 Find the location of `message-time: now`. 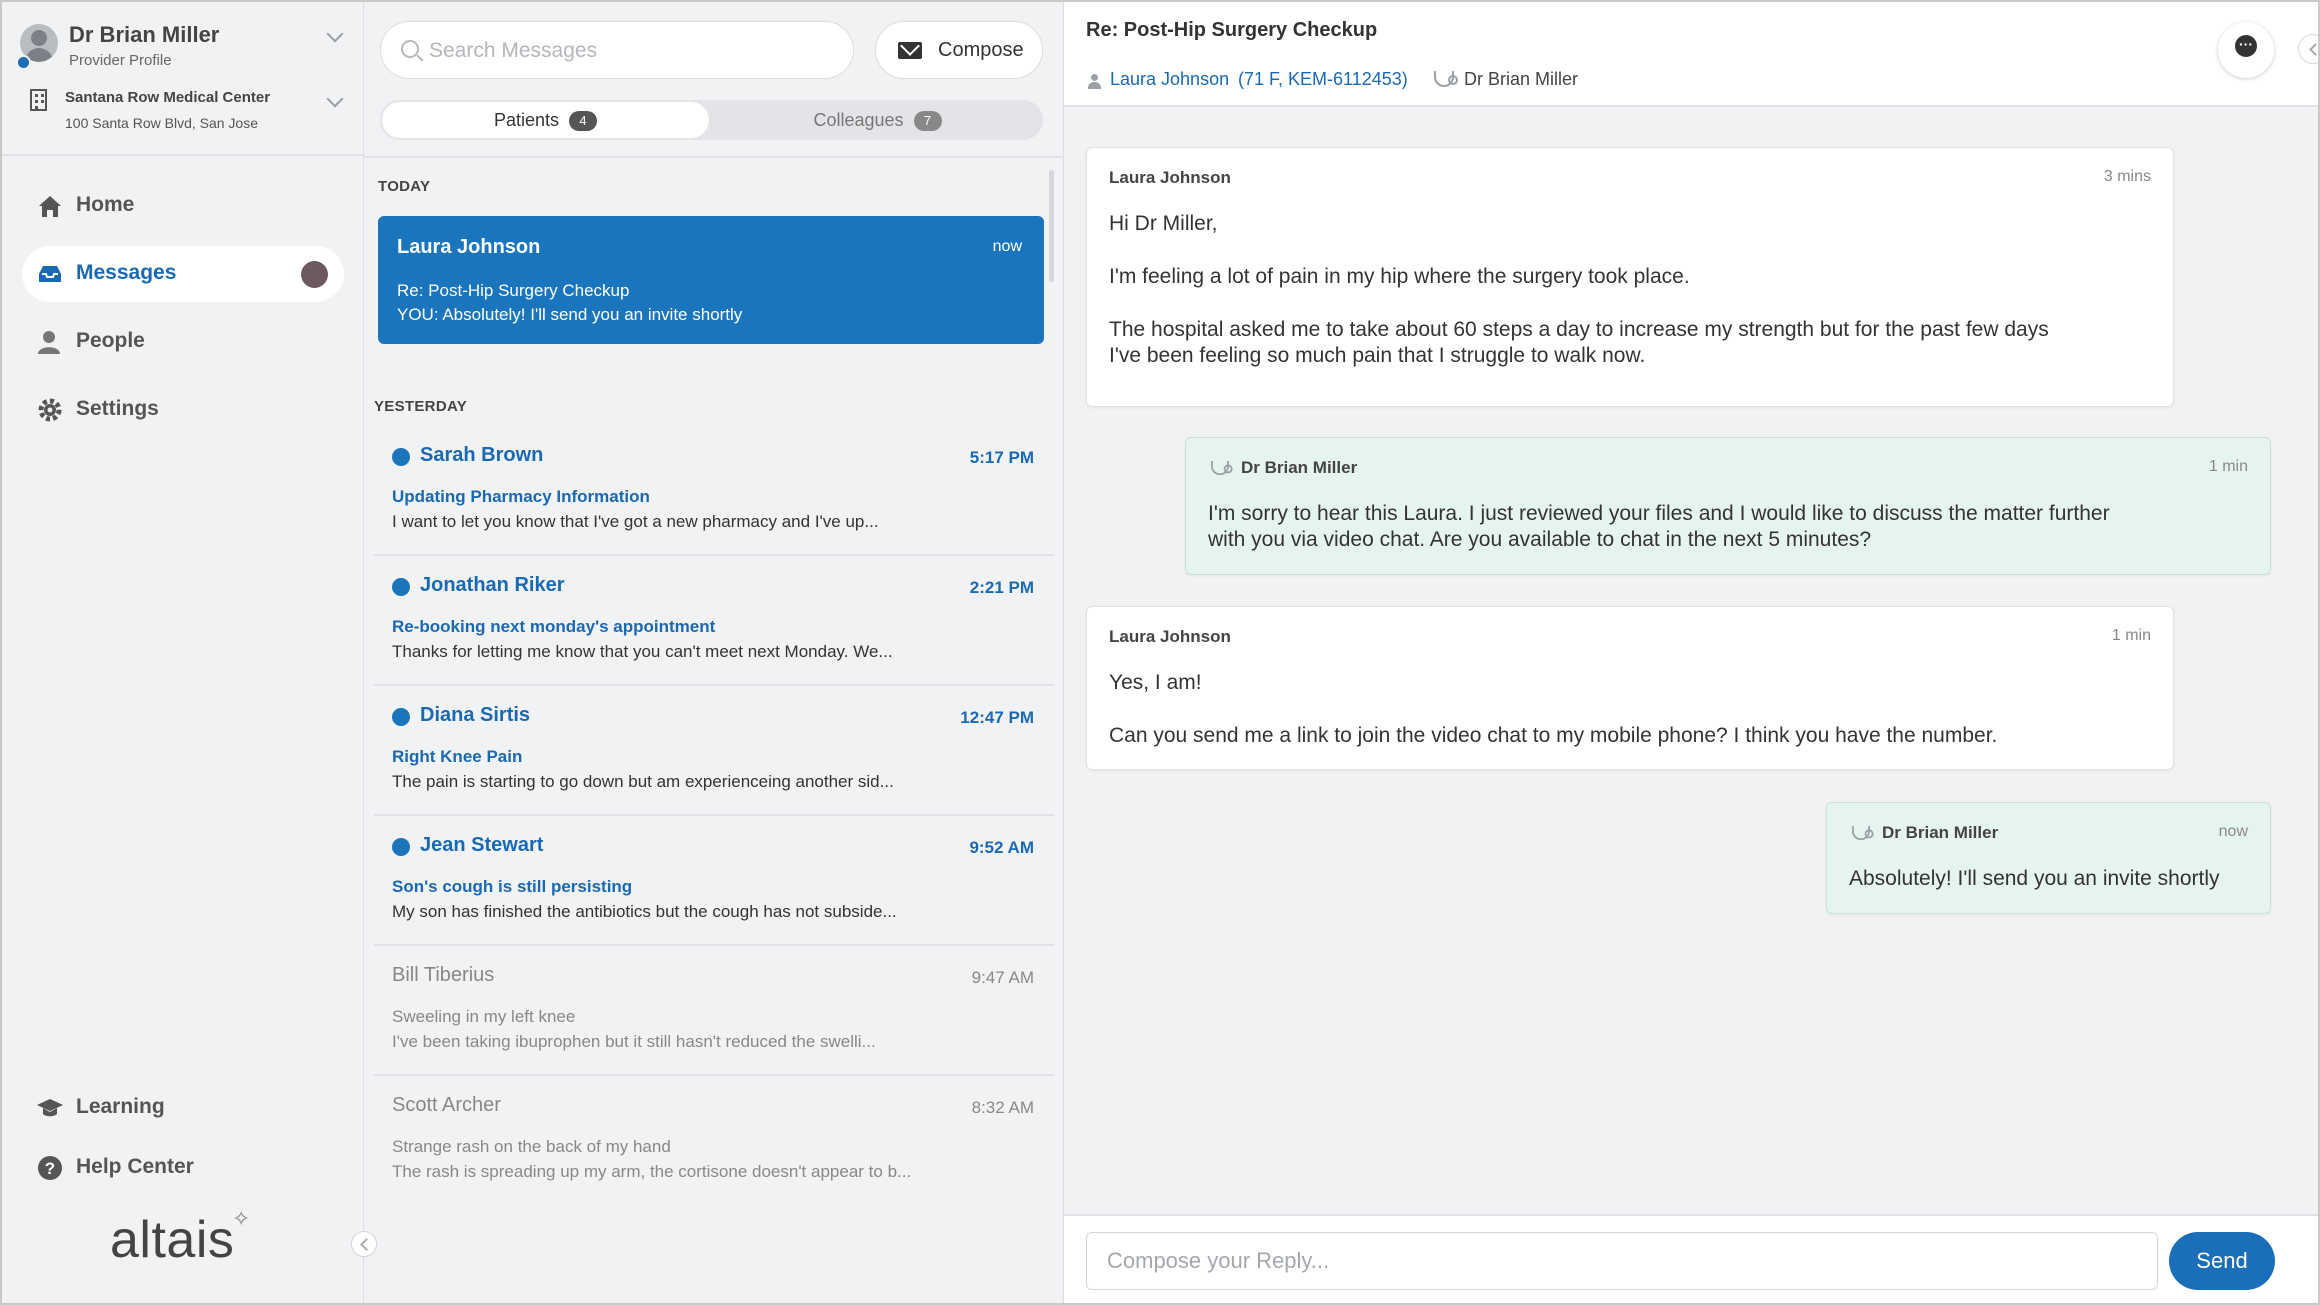

message-time: now is located at coordinates (2233, 831).